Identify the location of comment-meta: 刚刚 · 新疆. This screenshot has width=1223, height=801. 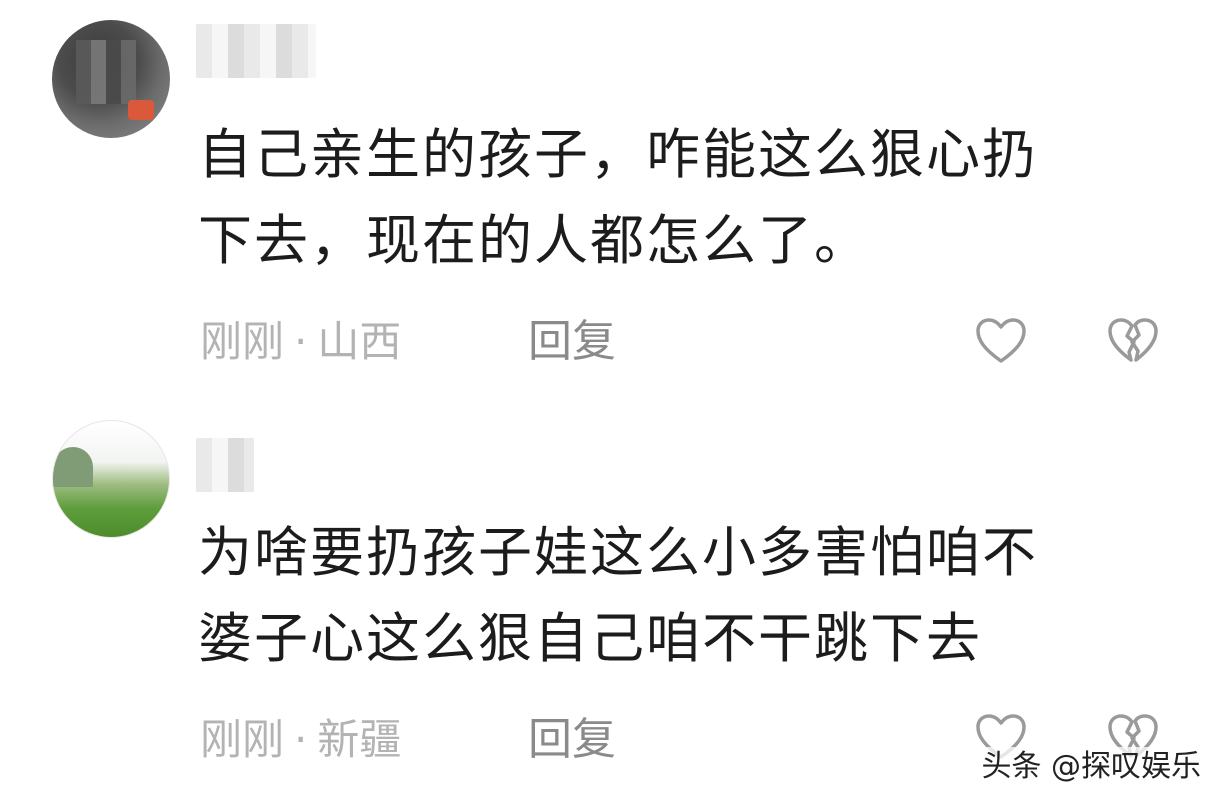
(300, 740).